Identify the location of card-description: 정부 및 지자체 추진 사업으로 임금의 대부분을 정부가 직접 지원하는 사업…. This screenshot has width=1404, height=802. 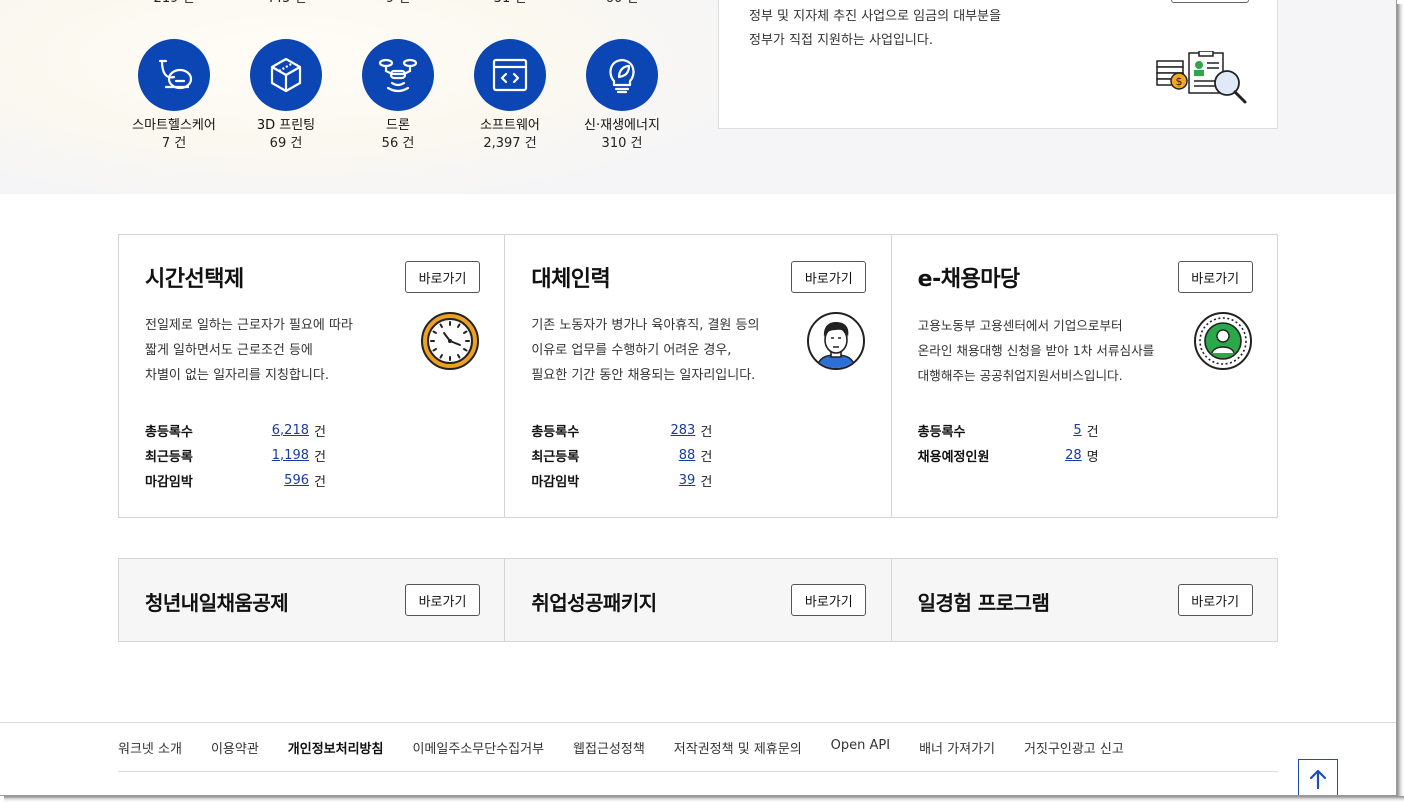
(875, 28).